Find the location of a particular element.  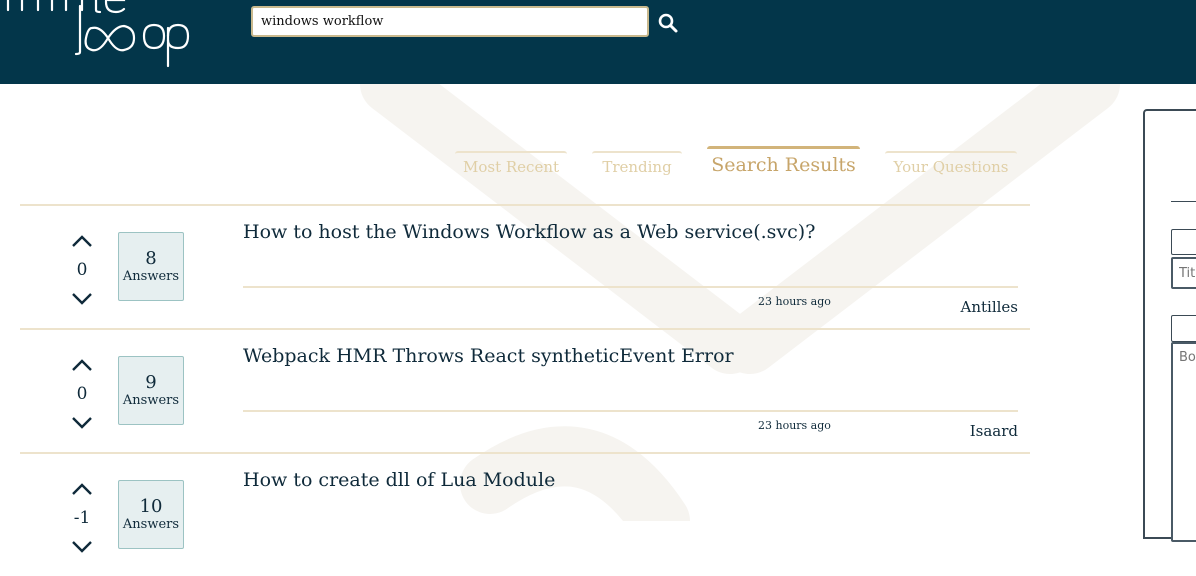

body-label-box is located at coordinates (1183, 328).